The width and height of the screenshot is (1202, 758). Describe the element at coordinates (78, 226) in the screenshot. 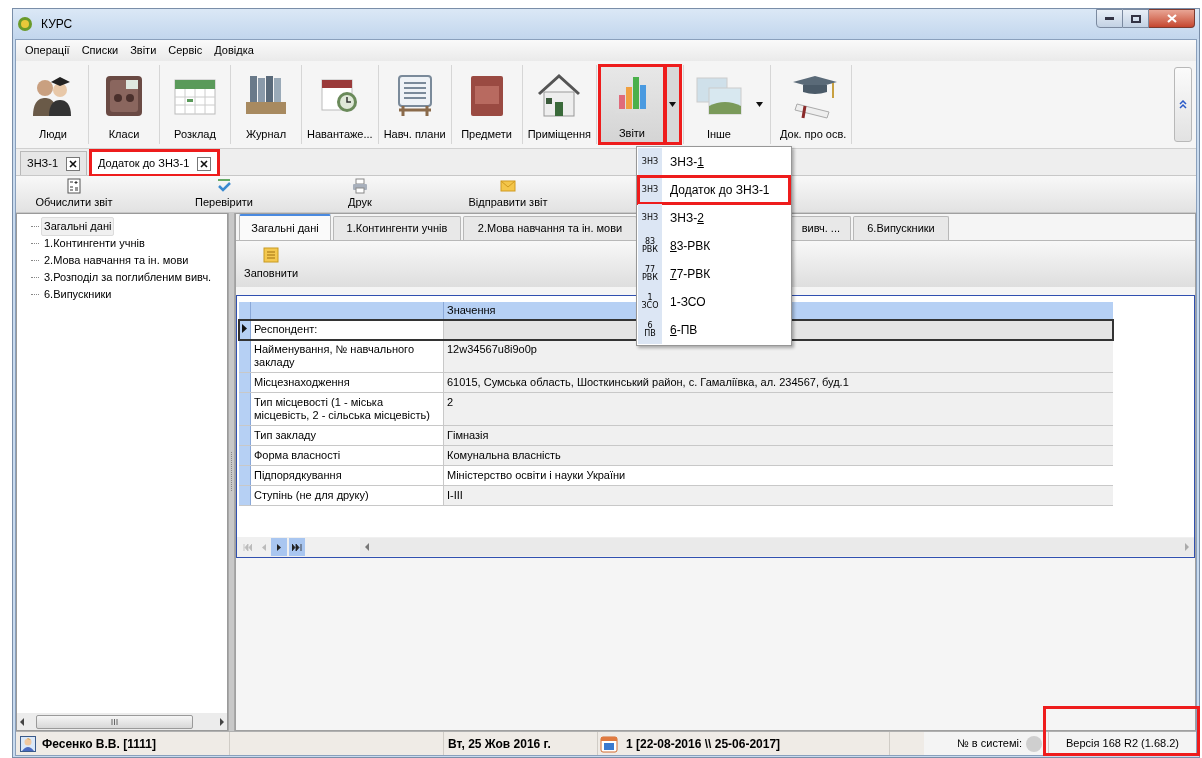

I see `tree-item: Загальні дані` at that location.